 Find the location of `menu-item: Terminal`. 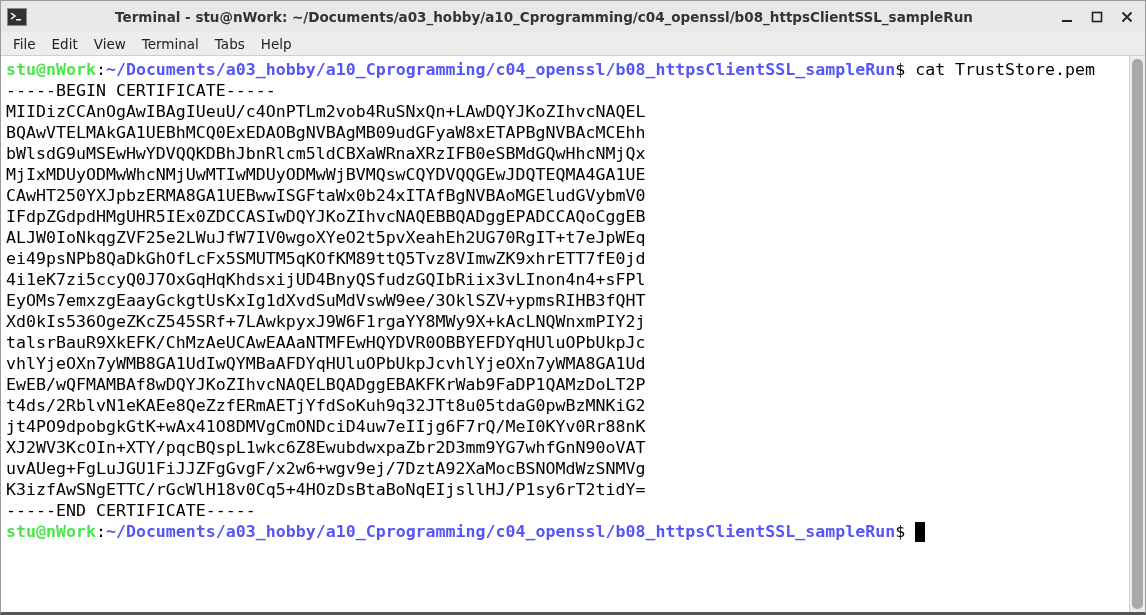

menu-item: Terminal is located at coordinates (170, 43).